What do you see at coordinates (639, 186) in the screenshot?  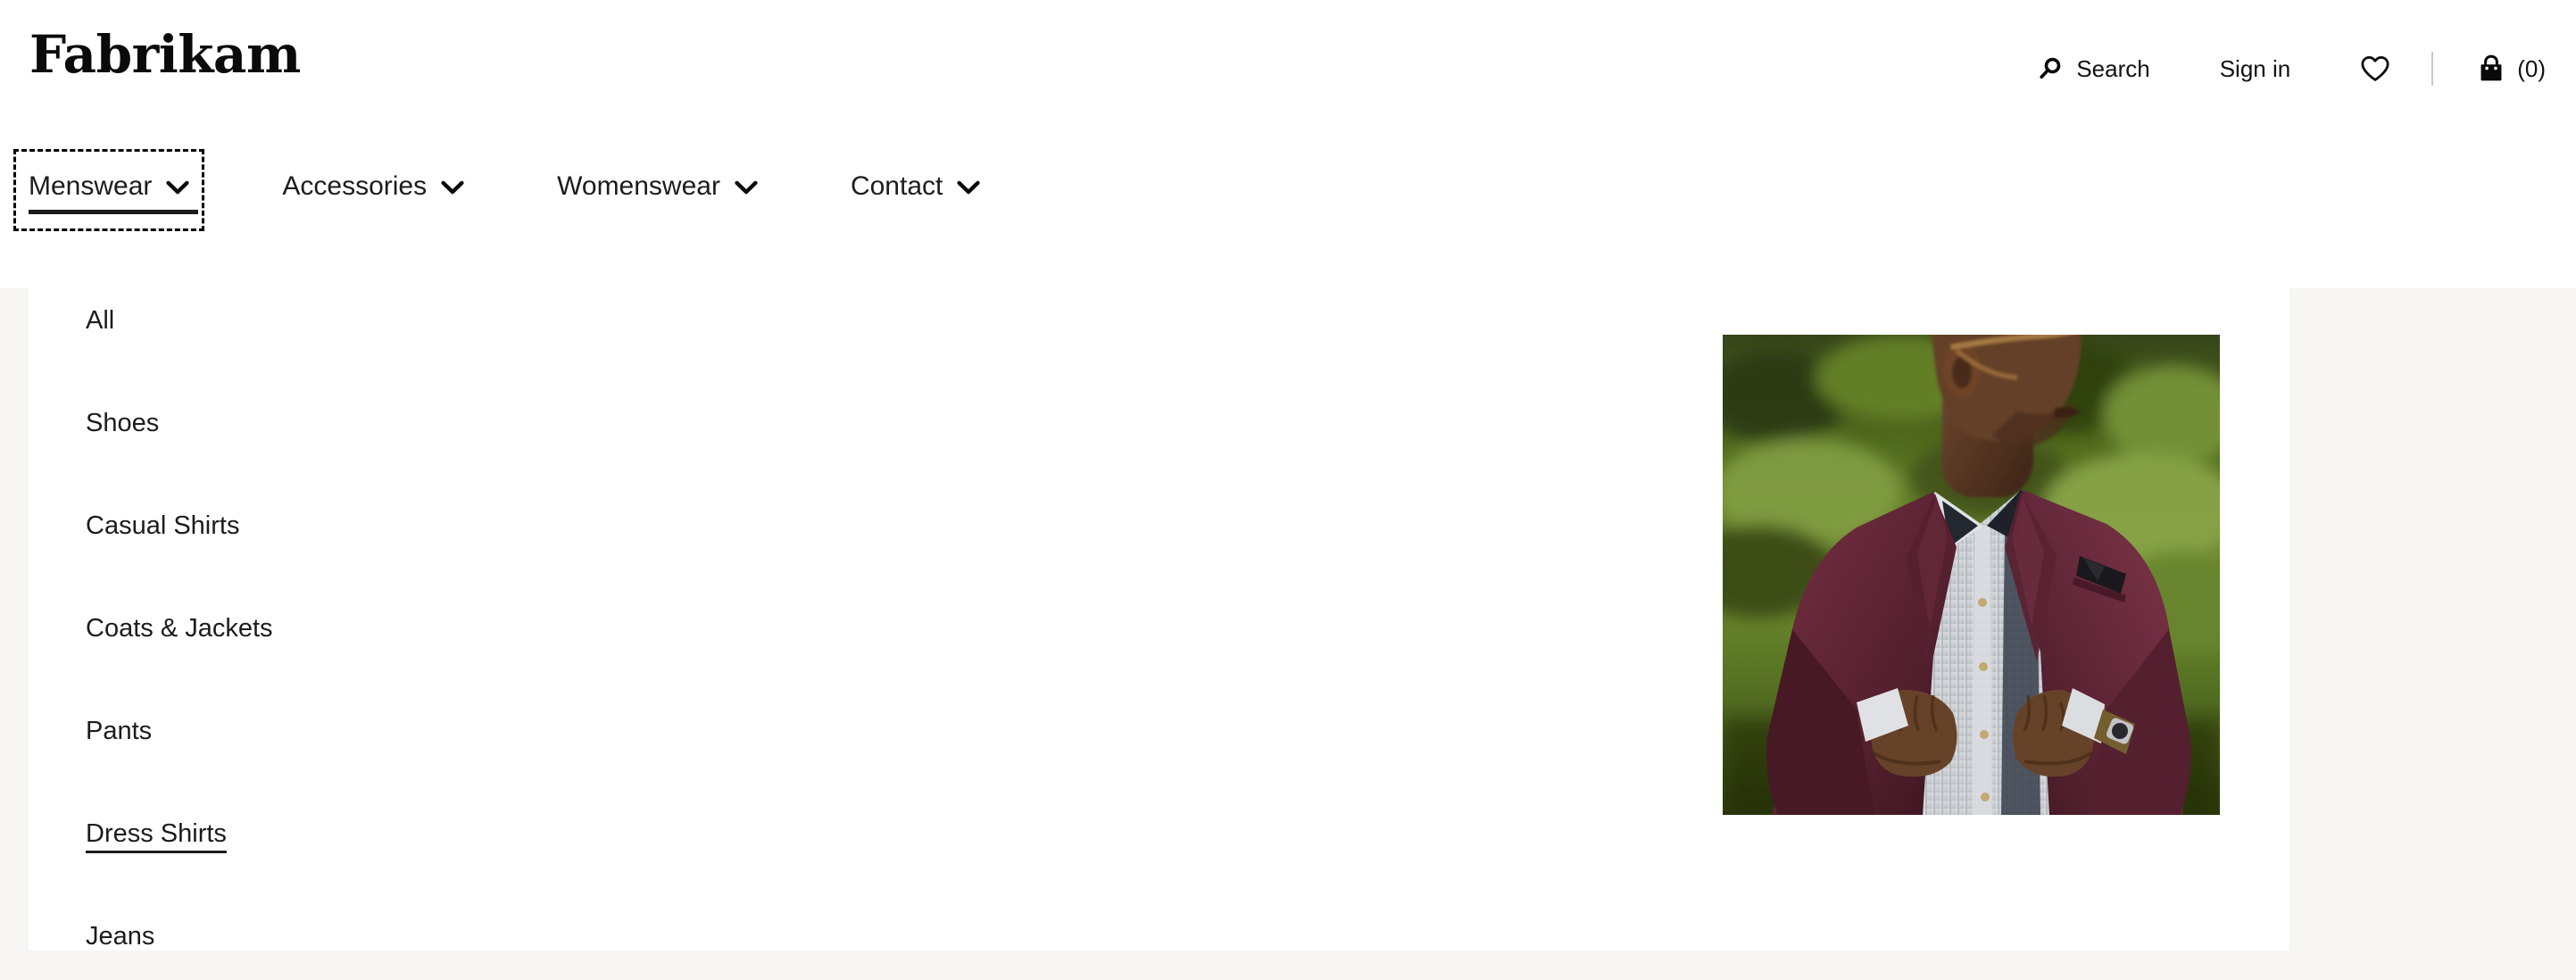 I see `nav-item-womenswear-label: Womenswear` at bounding box center [639, 186].